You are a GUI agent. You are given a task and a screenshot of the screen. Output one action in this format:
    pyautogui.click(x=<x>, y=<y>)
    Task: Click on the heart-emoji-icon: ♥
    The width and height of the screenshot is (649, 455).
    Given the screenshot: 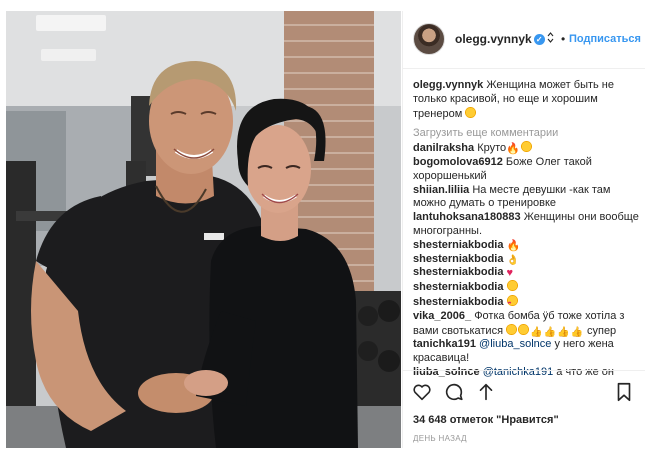 What is the action you would take?
    pyautogui.click(x=510, y=273)
    